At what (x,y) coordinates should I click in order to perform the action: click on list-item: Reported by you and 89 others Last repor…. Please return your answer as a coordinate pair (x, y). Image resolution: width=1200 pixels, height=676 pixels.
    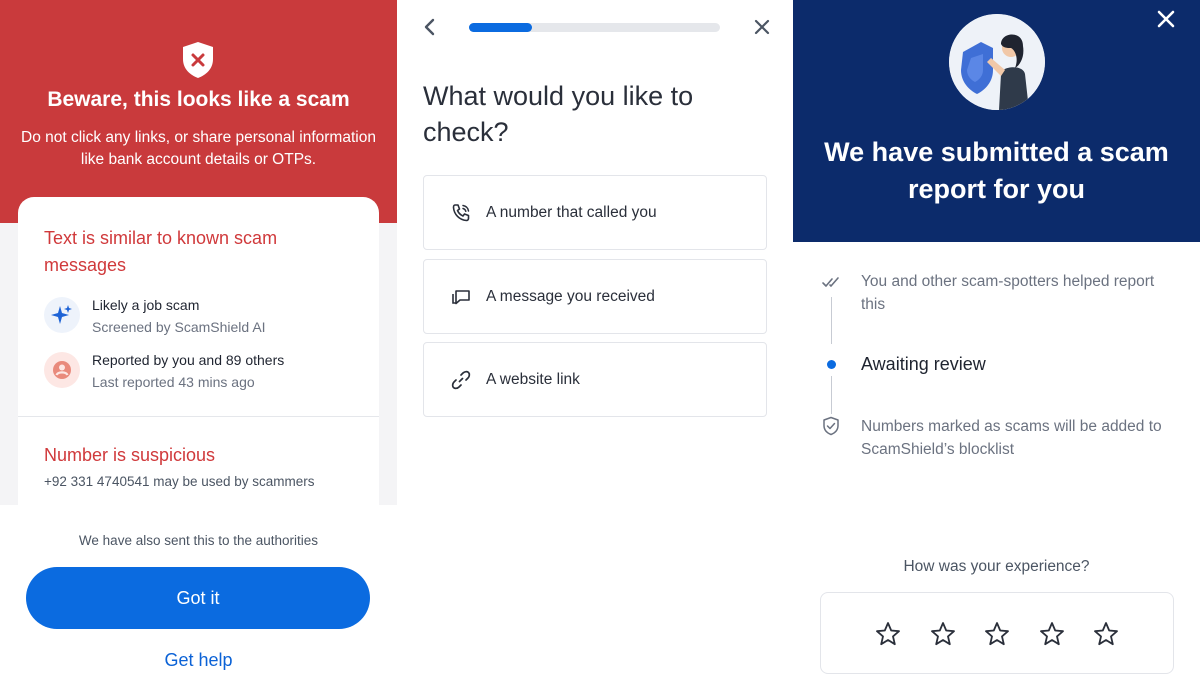
    Looking at the image, I should click on (204, 371).